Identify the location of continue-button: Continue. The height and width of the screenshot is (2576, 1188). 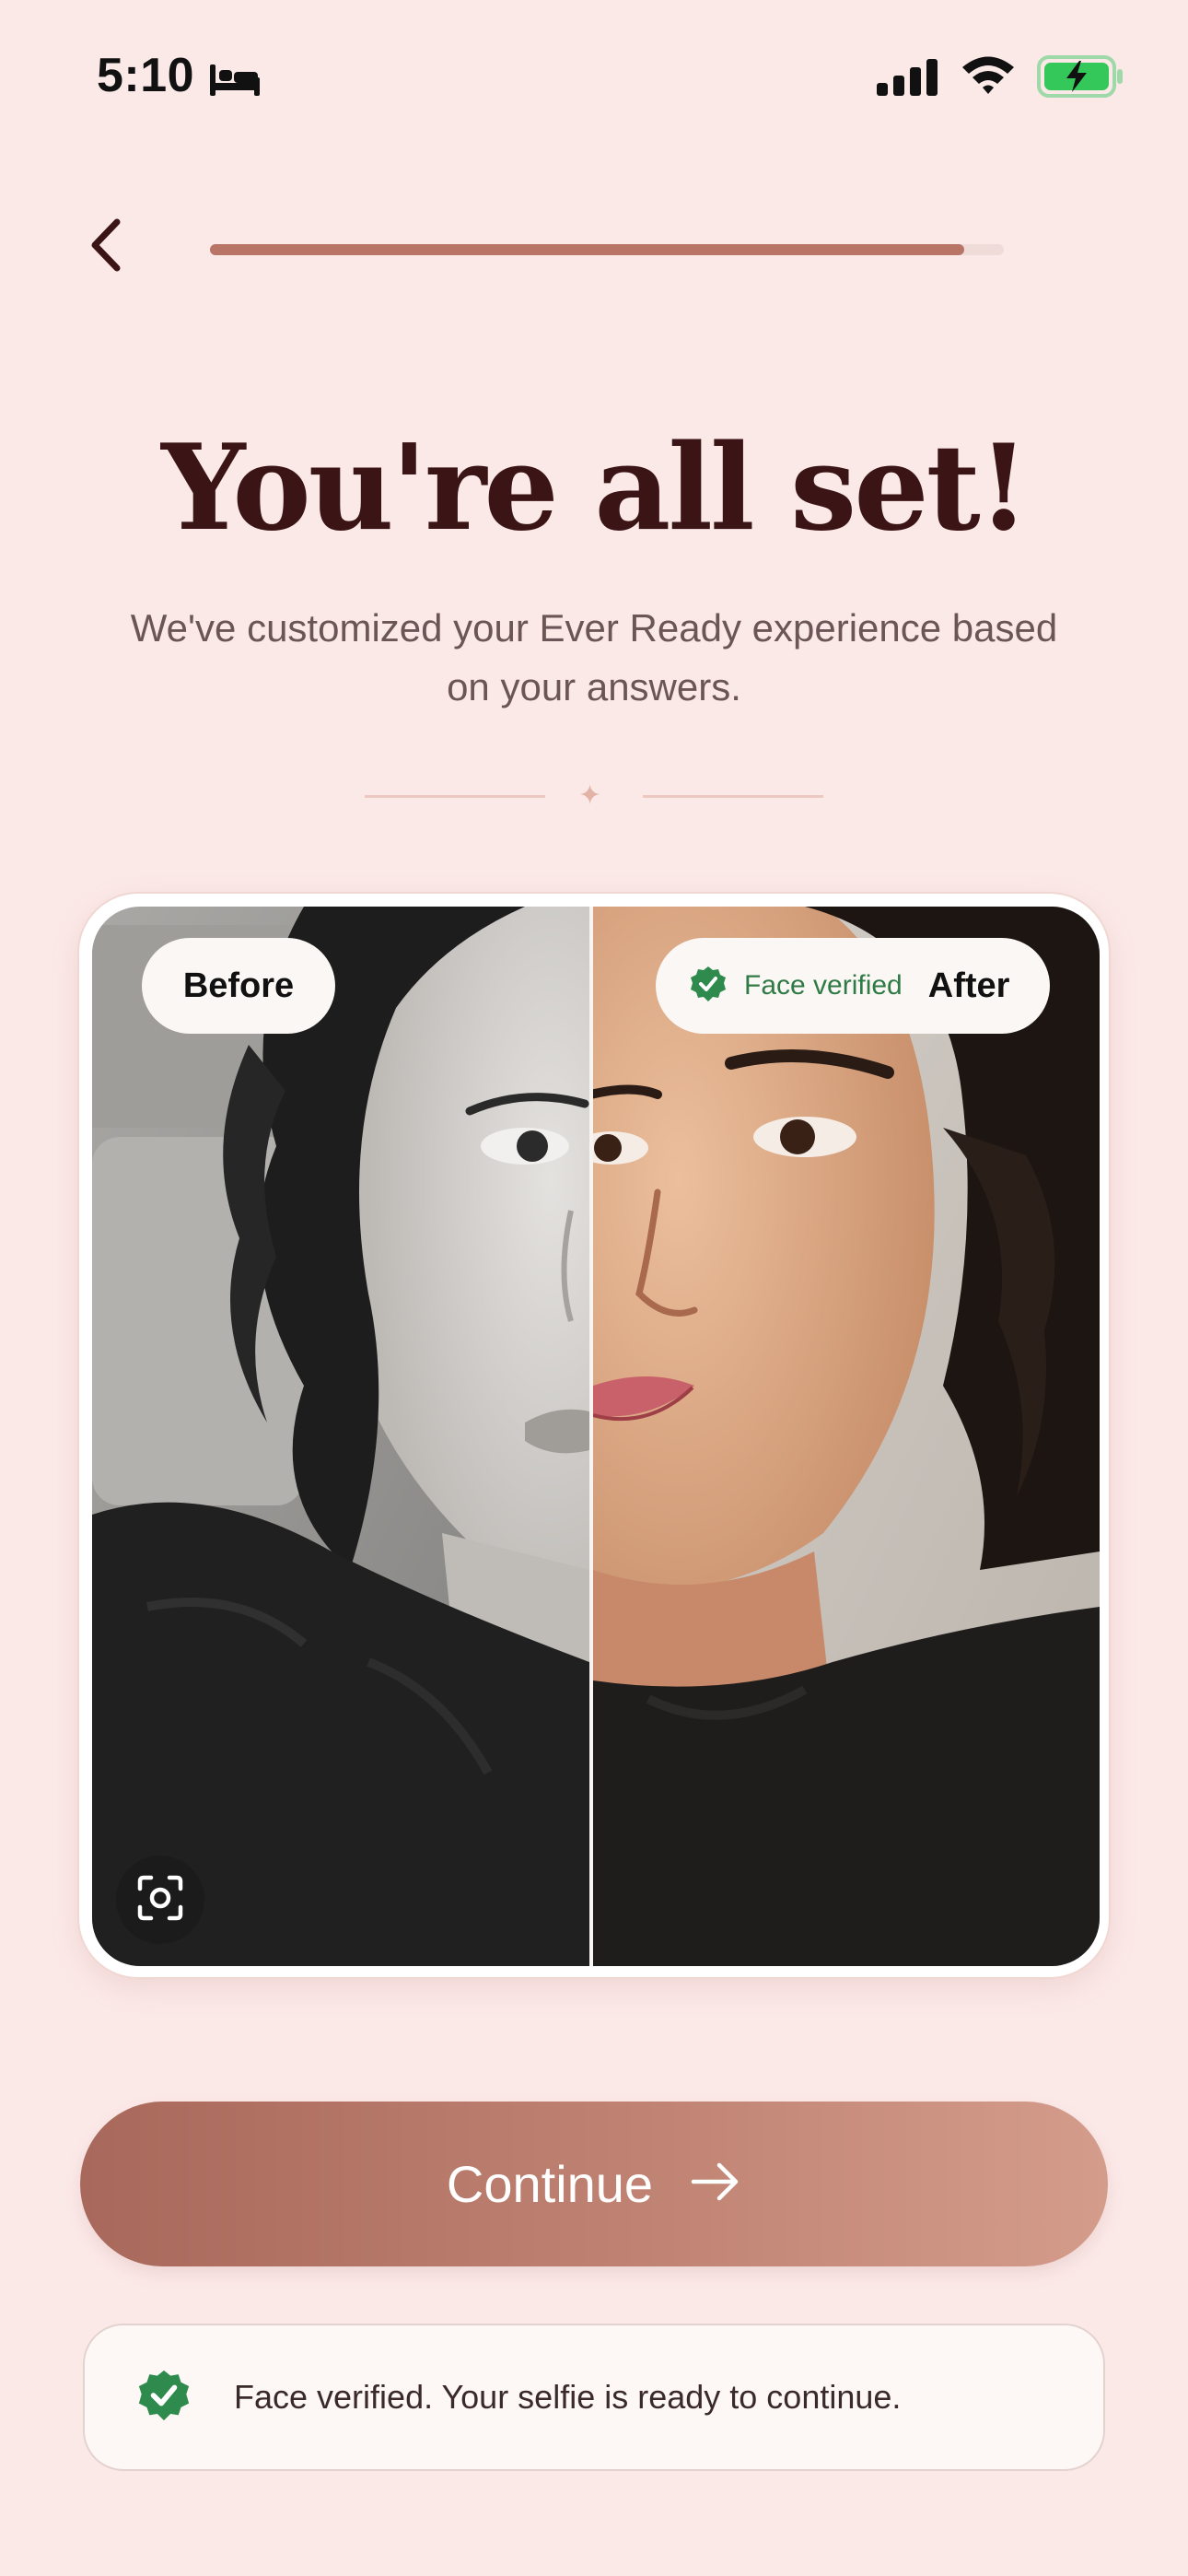
(594, 2184).